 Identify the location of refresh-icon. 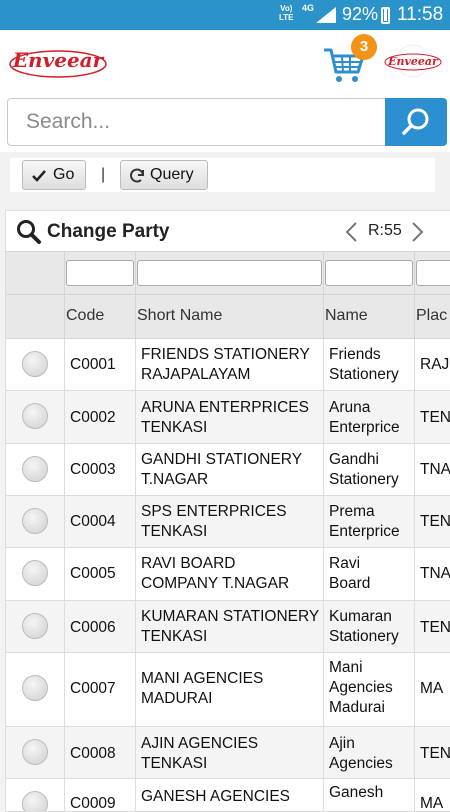
(137, 175).